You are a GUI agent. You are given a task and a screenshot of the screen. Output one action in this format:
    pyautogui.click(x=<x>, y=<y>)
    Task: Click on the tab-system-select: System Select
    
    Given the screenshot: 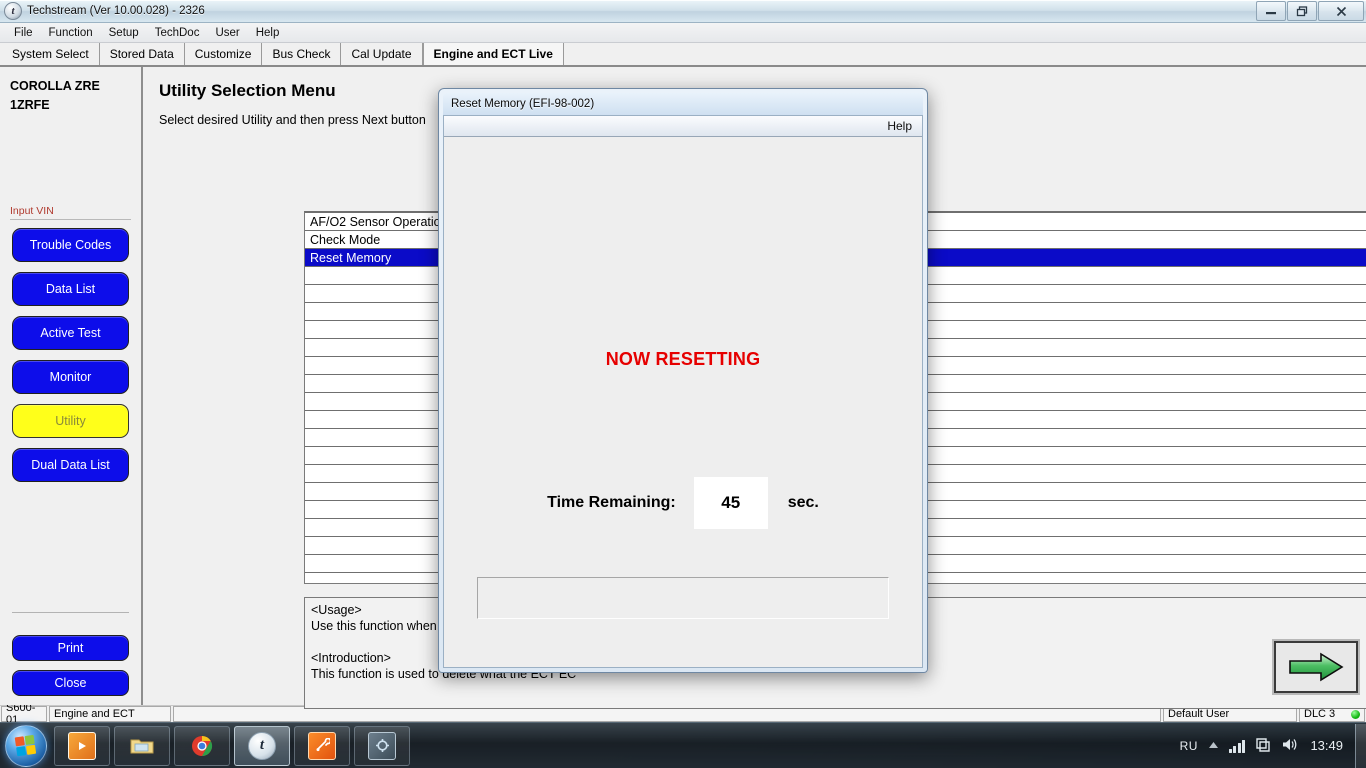 What is the action you would take?
    pyautogui.click(x=51, y=54)
    